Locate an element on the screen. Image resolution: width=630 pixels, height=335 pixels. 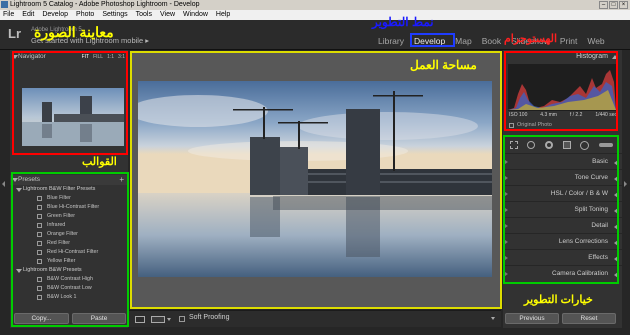
annotation-develop-mode: نمط التطوير is located at coordinates (403, 22).